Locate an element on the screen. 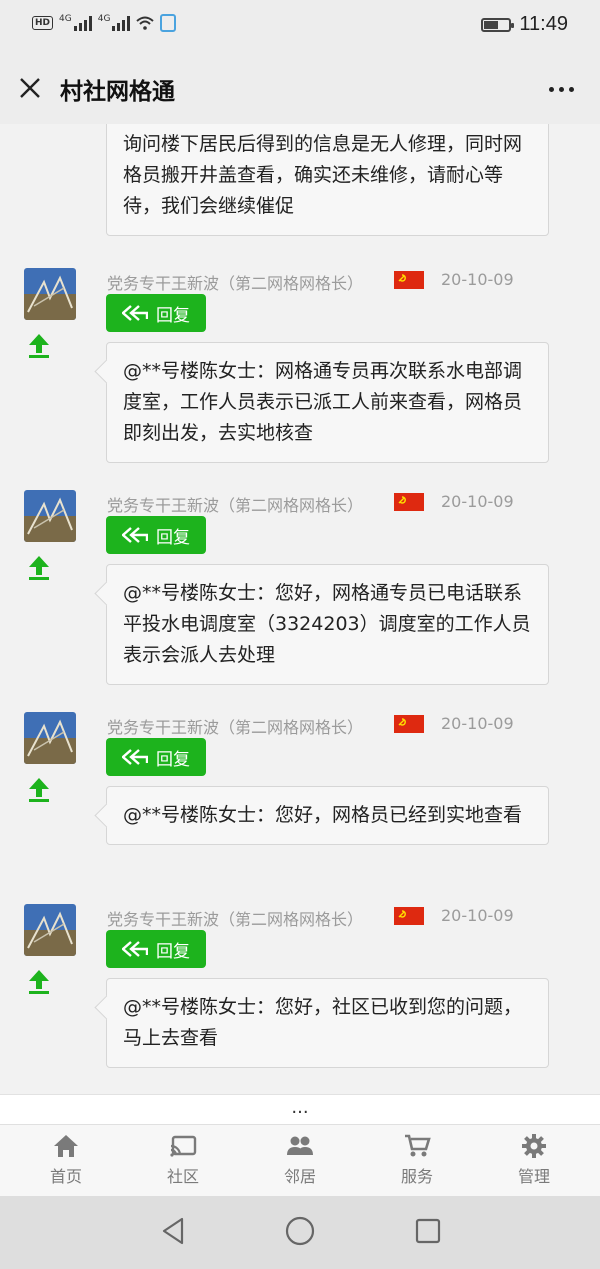 The width and height of the screenshot is (600, 1269). wifi-icon is located at coordinates (145, 23).